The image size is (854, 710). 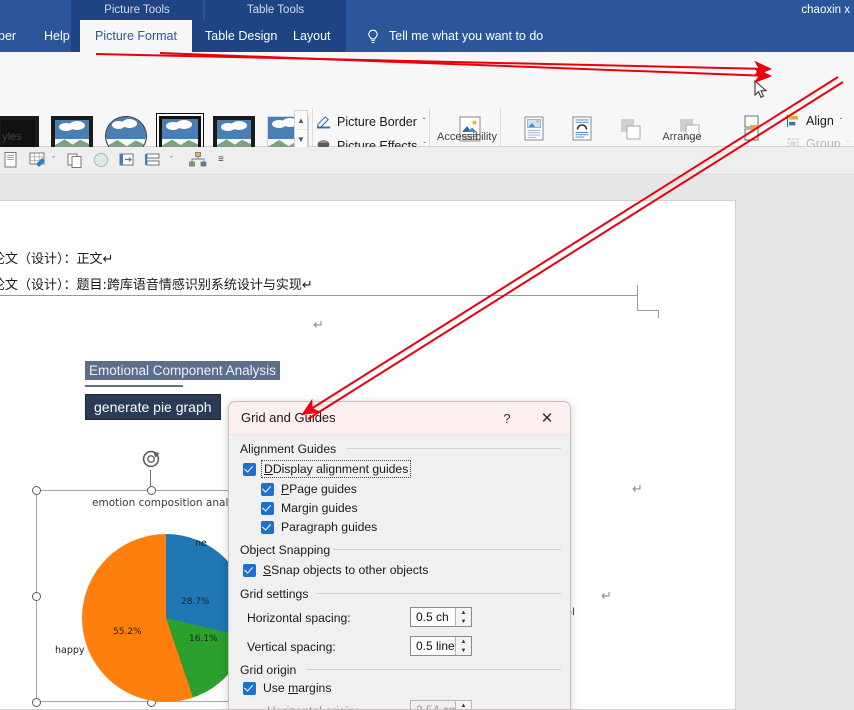 What do you see at coordinates (312, 36) in the screenshot?
I see `tab-layout: Layout` at bounding box center [312, 36].